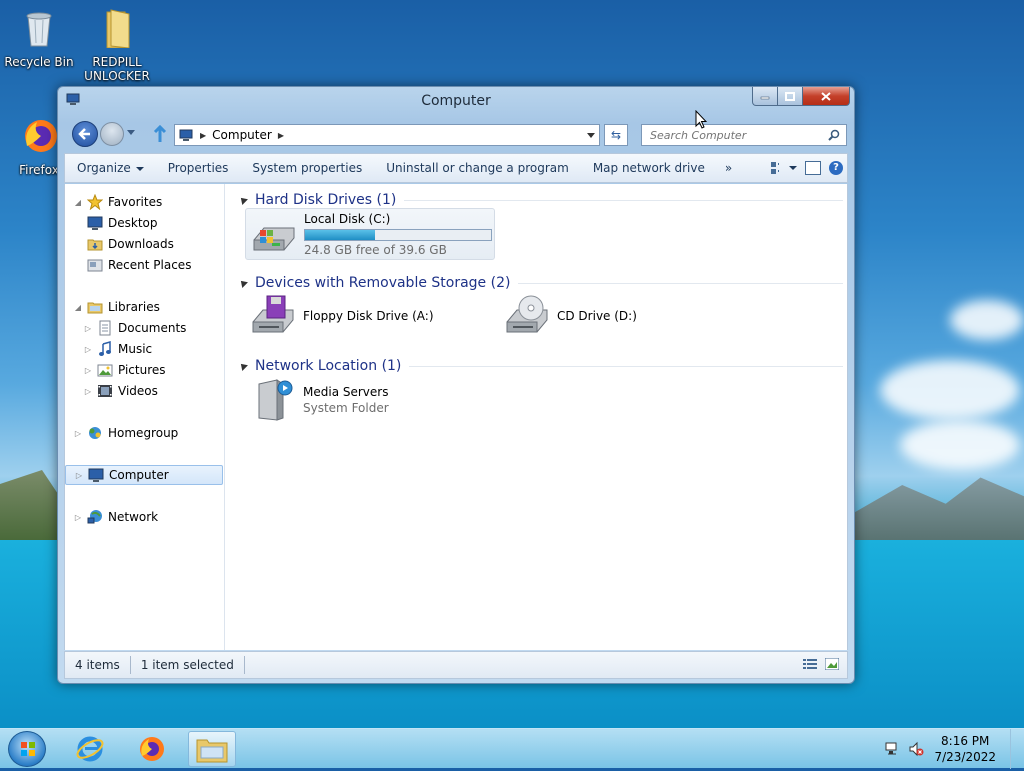  I want to click on nav-documents: ▷ Documents, so click(144, 328).